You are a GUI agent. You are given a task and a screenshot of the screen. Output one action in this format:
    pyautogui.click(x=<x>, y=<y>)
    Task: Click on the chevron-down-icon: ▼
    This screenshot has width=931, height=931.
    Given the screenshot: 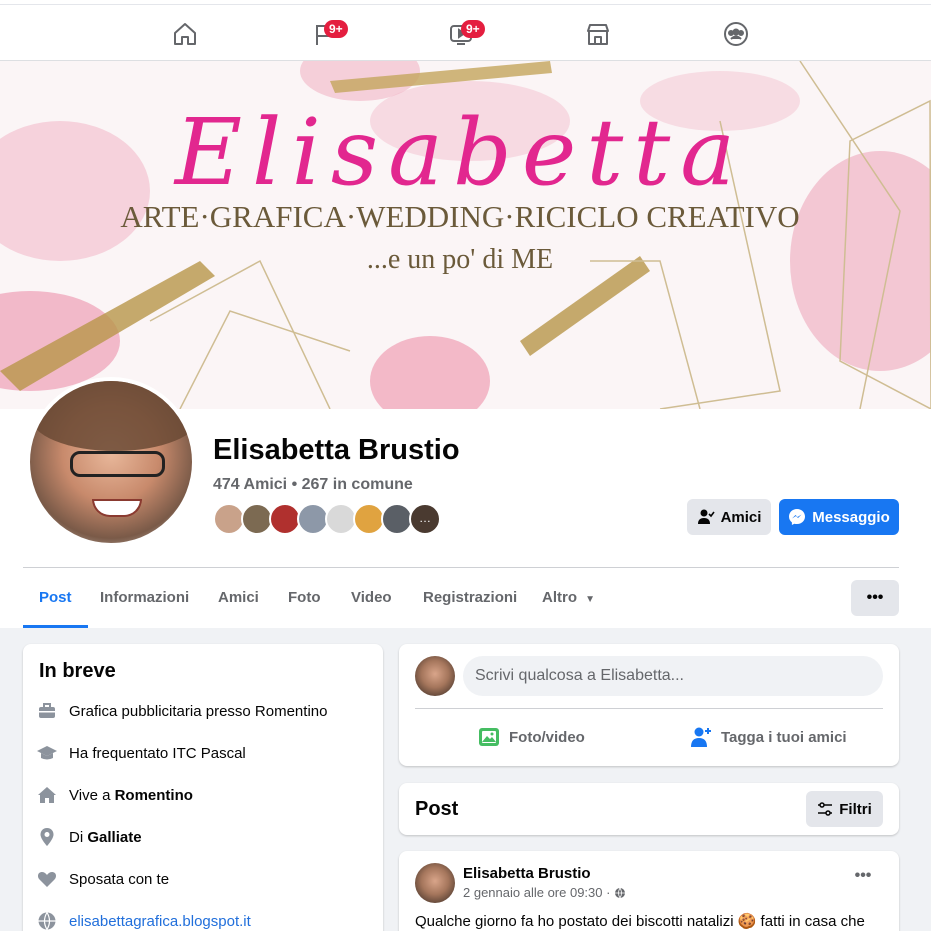 What is the action you would take?
    pyautogui.click(x=590, y=599)
    